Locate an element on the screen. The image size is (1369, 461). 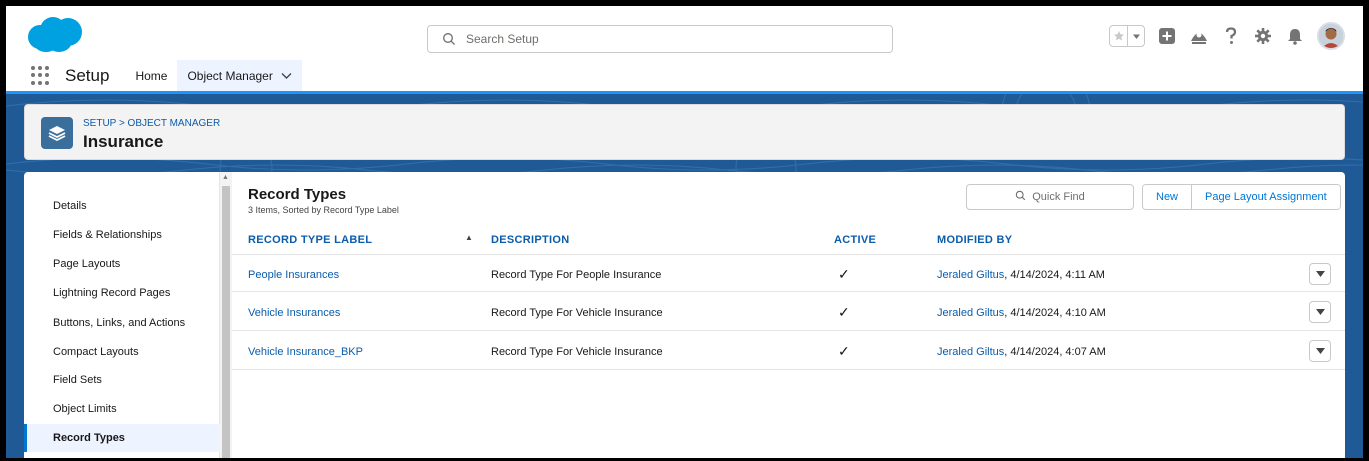
sidebar-item-label: Object Limits is located at coordinates (85, 409).